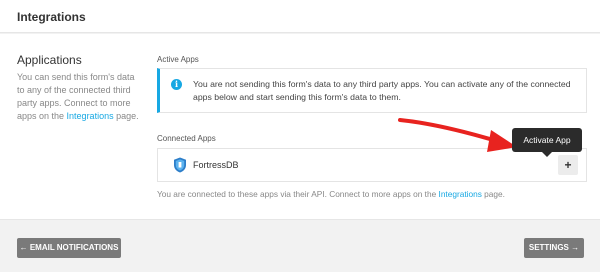 The image size is (600, 272). Describe the element at coordinates (216, 165) in the screenshot. I see `app-name: FortressDB` at that location.